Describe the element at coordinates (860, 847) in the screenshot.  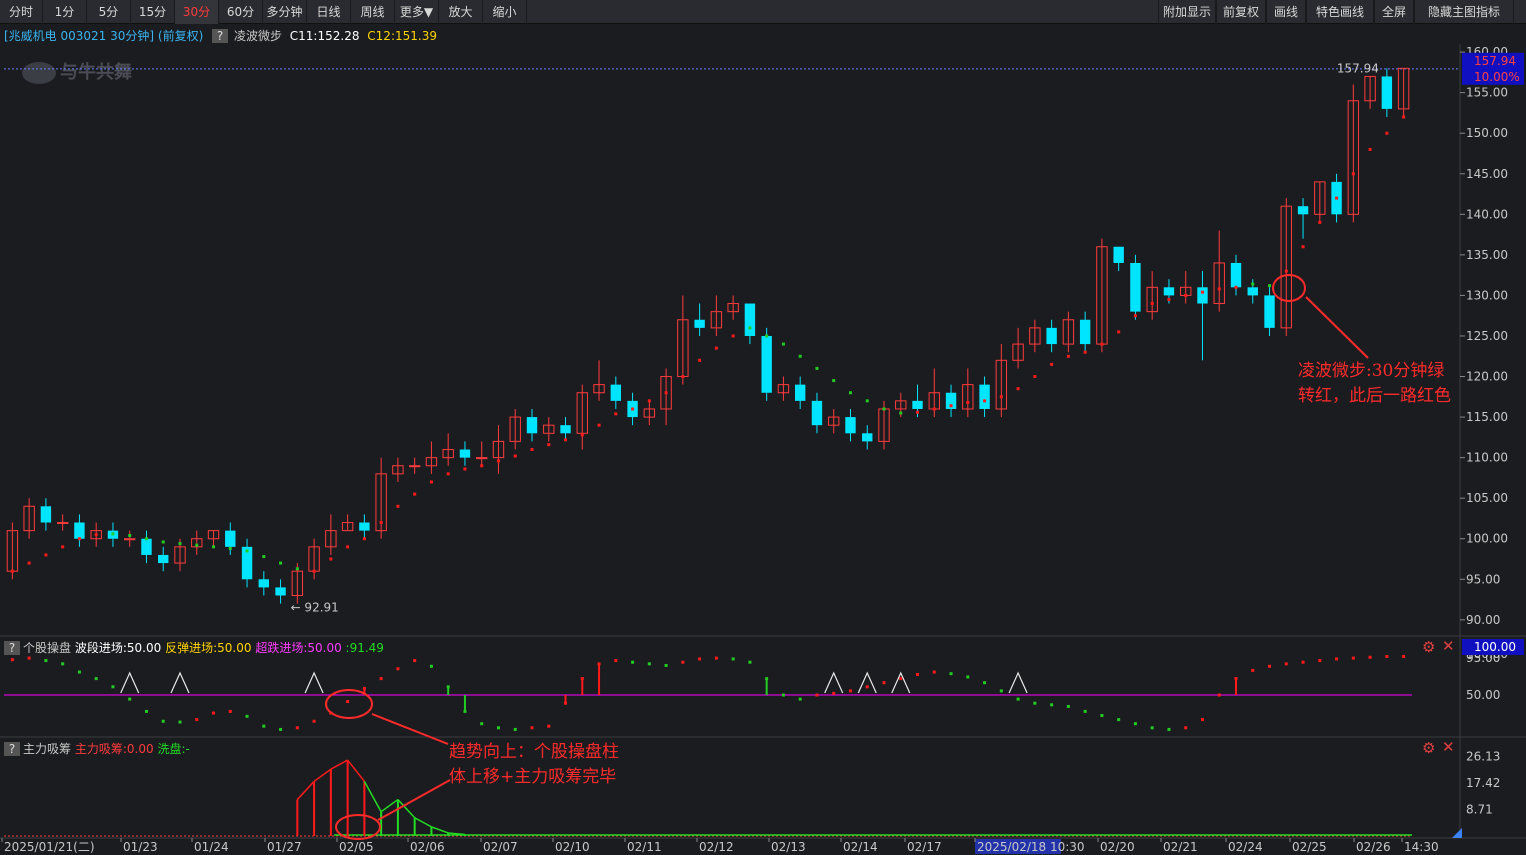
I see `x-tick-label: 02/14` at that location.